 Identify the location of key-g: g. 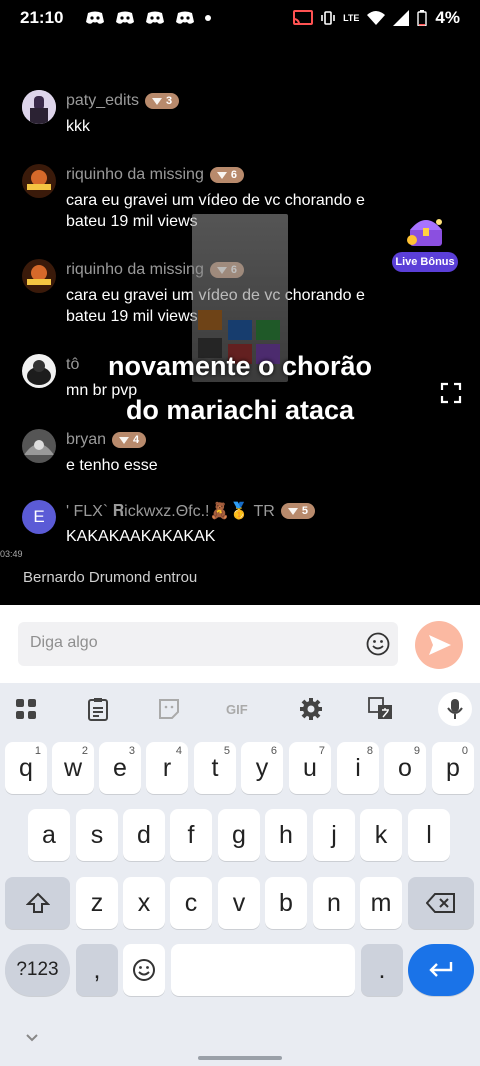
(239, 835).